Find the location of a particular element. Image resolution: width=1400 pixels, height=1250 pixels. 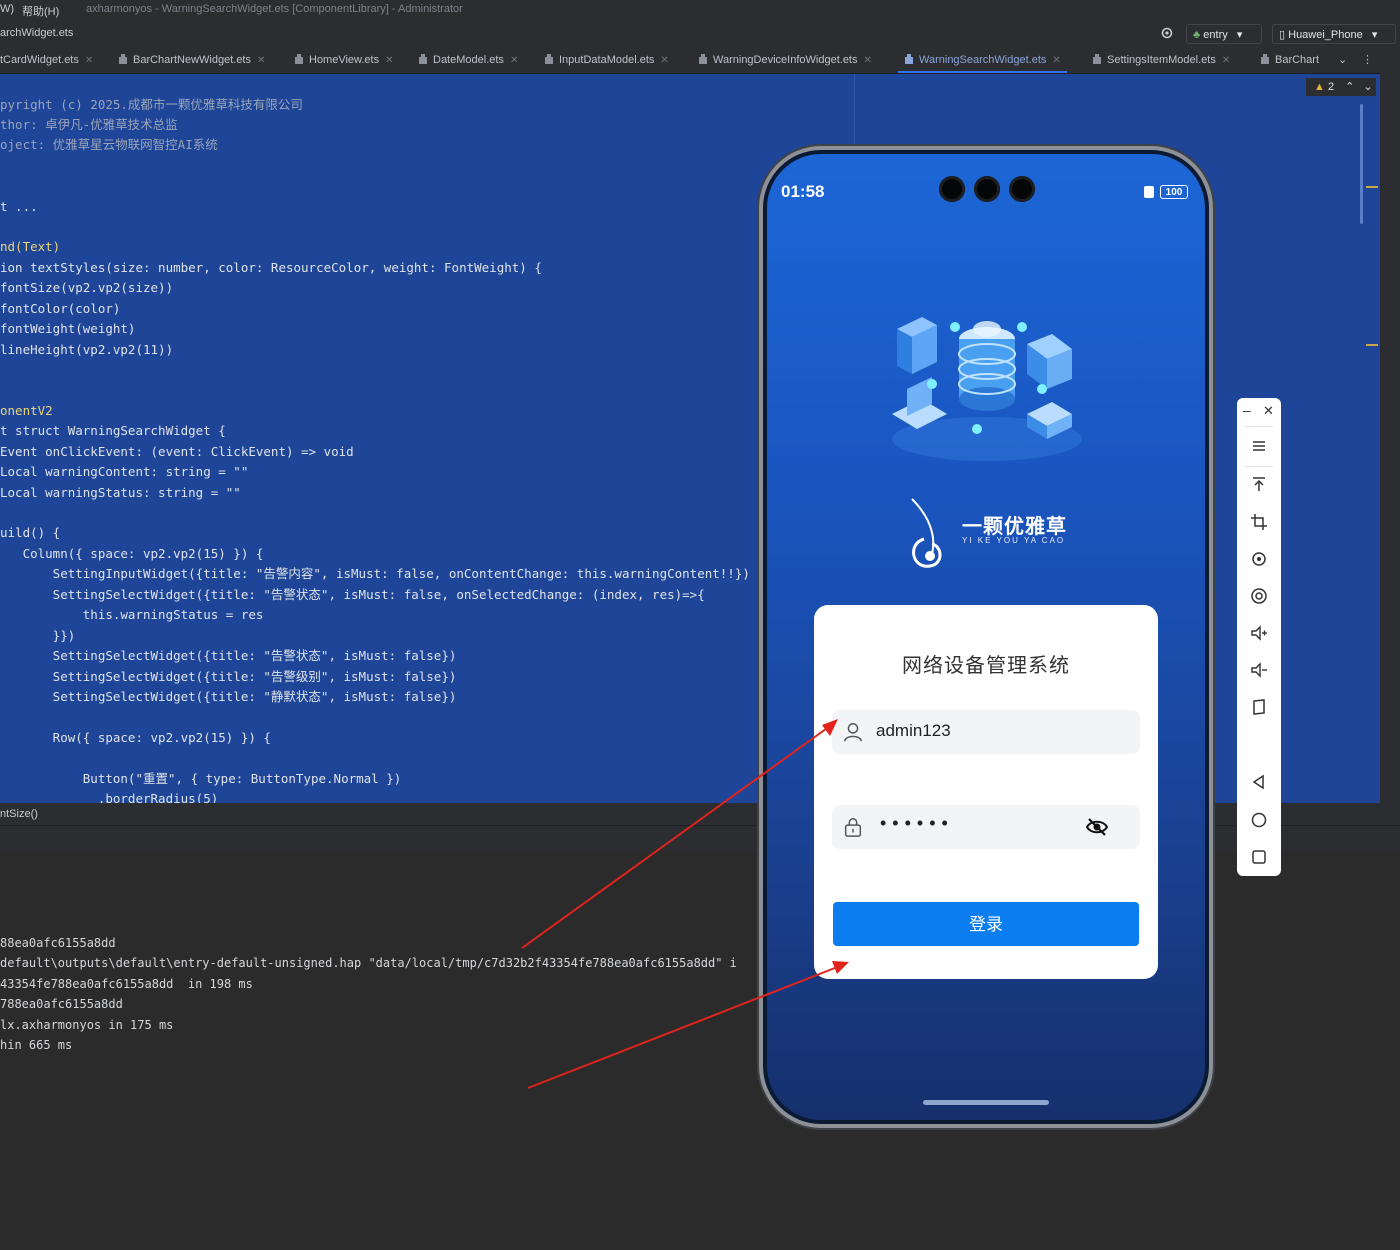

breadcrumb: archWidget.ets is located at coordinates (36, 33).